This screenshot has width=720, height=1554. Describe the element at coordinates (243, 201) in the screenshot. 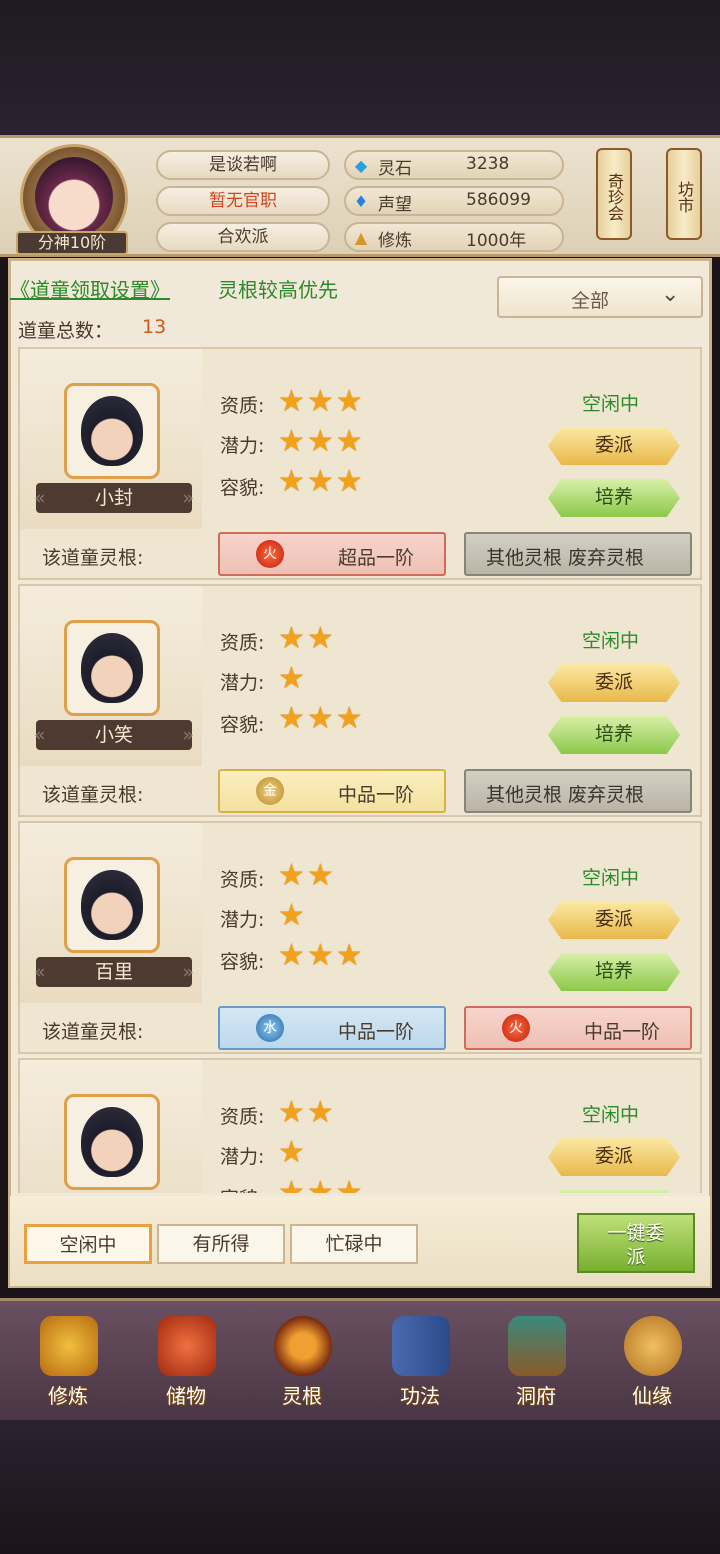

I see `player-office: 暂无官职` at that location.